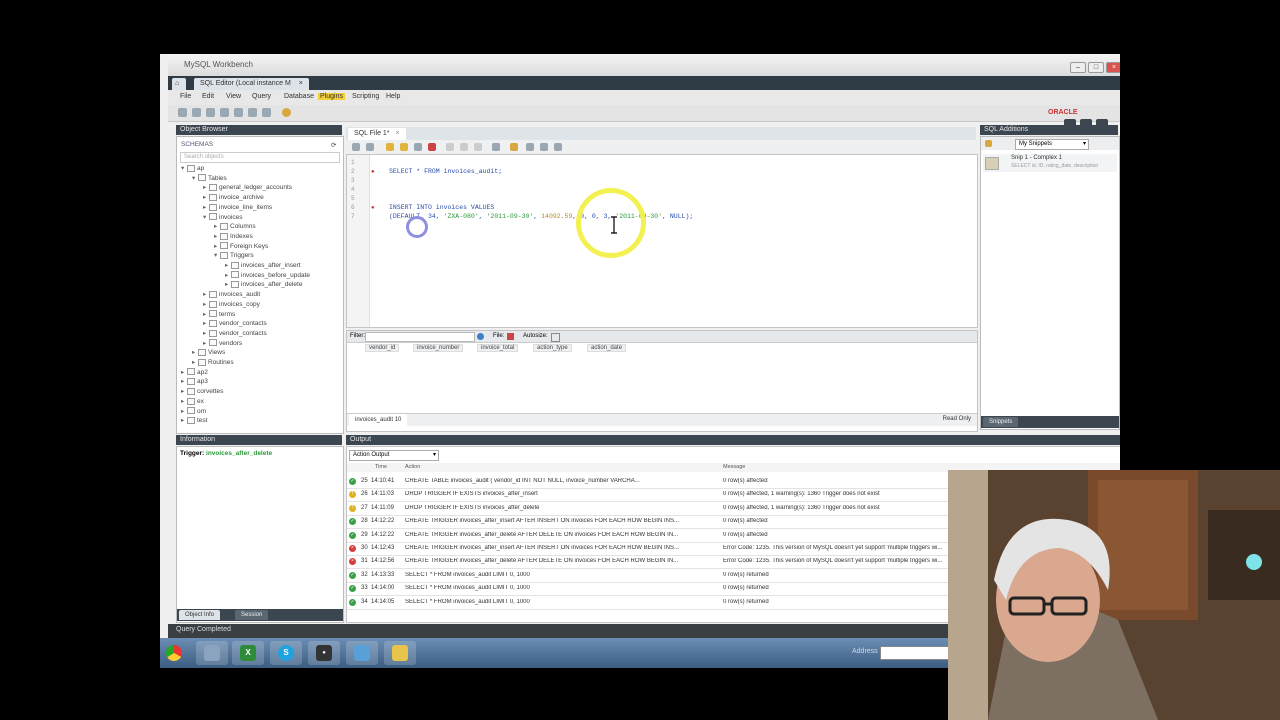 The width and height of the screenshot is (1280, 720). What do you see at coordinates (192, 168) in the screenshot?
I see `tree-item: ▾ ap` at bounding box center [192, 168].